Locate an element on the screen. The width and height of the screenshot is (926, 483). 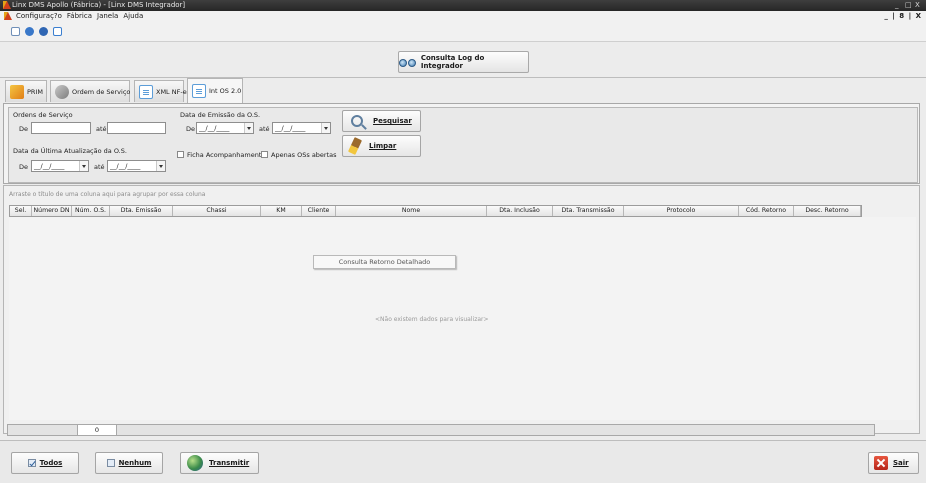
consulta-log-label: Consulta Log do Integrador is located at coordinates (452, 62).